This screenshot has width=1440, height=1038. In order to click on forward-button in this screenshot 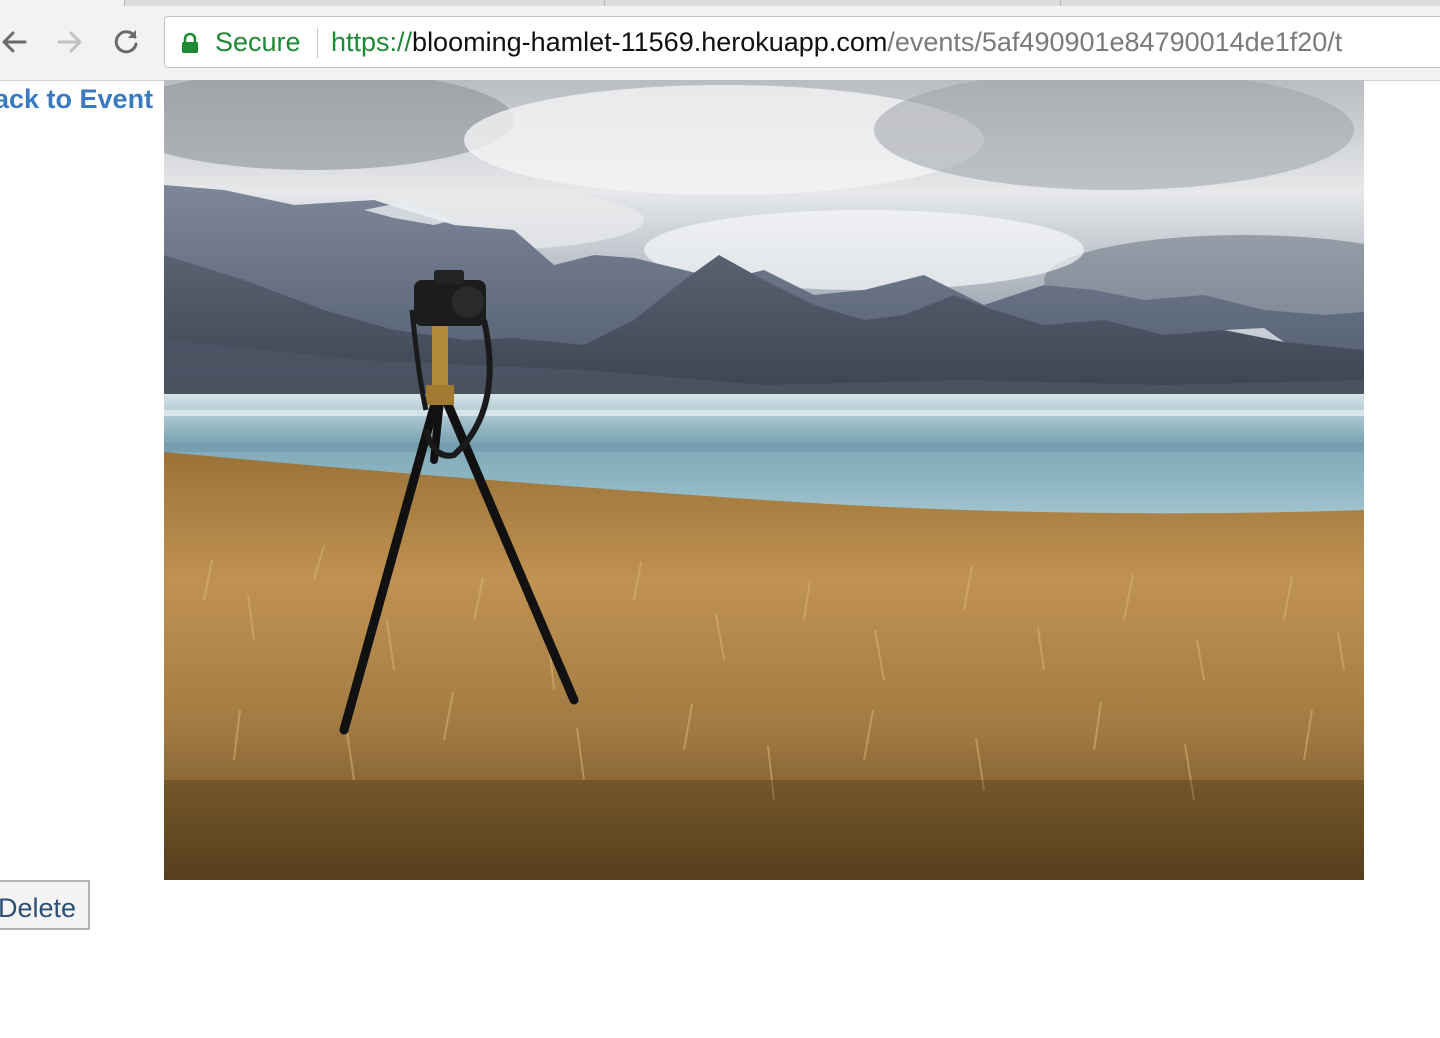, I will do `click(70, 42)`.